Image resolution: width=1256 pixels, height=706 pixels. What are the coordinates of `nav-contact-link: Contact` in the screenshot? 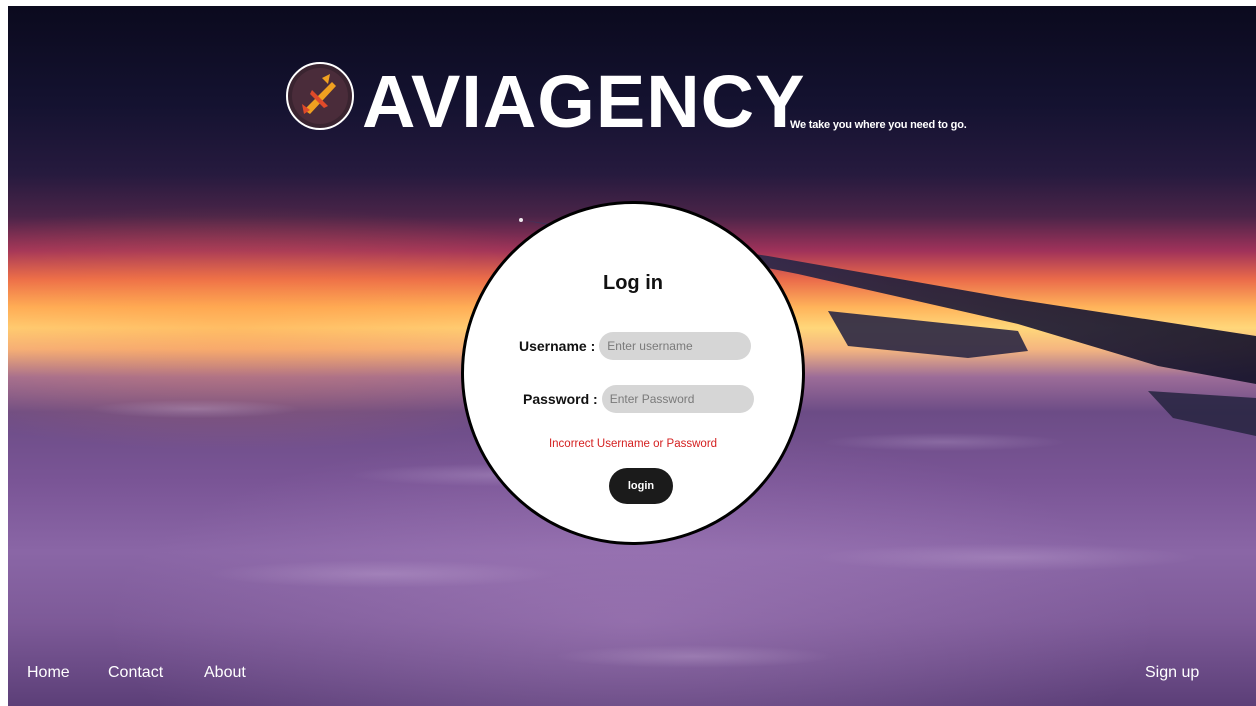 It's located at (135, 673).